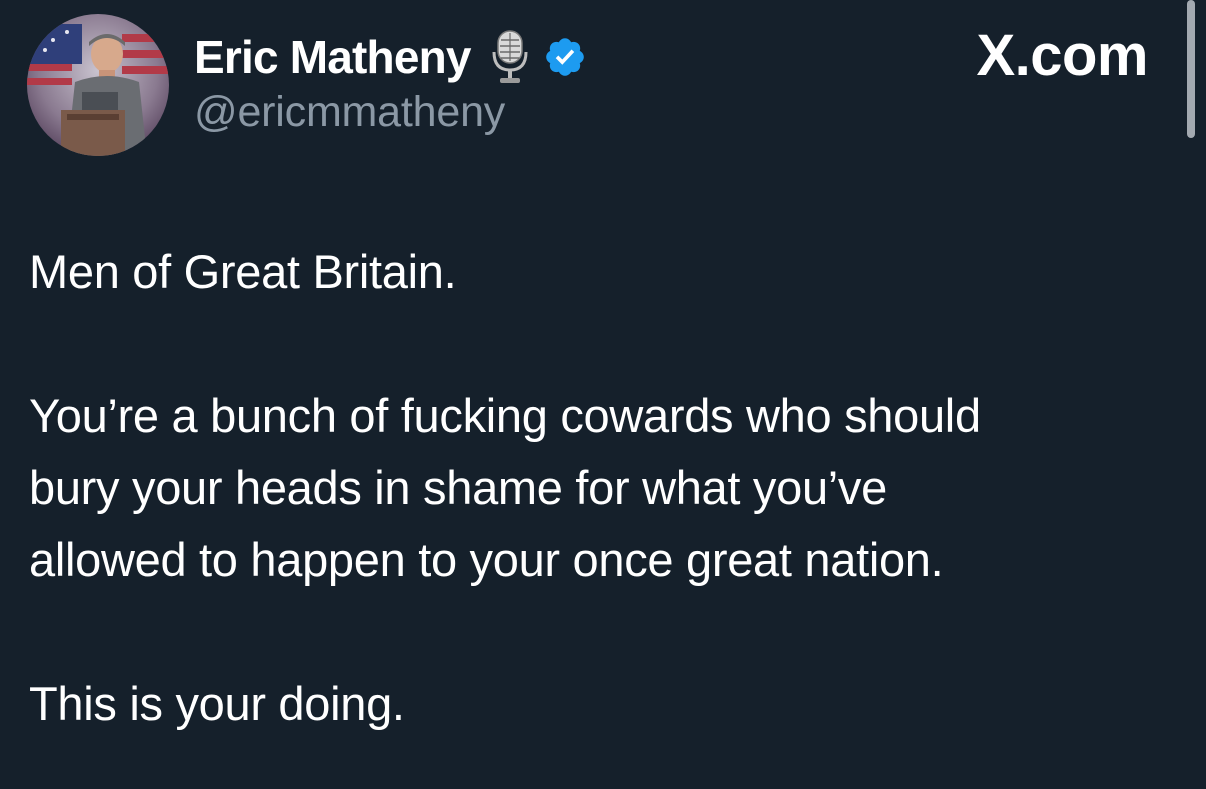 The image size is (1206, 789). What do you see at coordinates (510, 57) in the screenshot?
I see `microphone-icon` at bounding box center [510, 57].